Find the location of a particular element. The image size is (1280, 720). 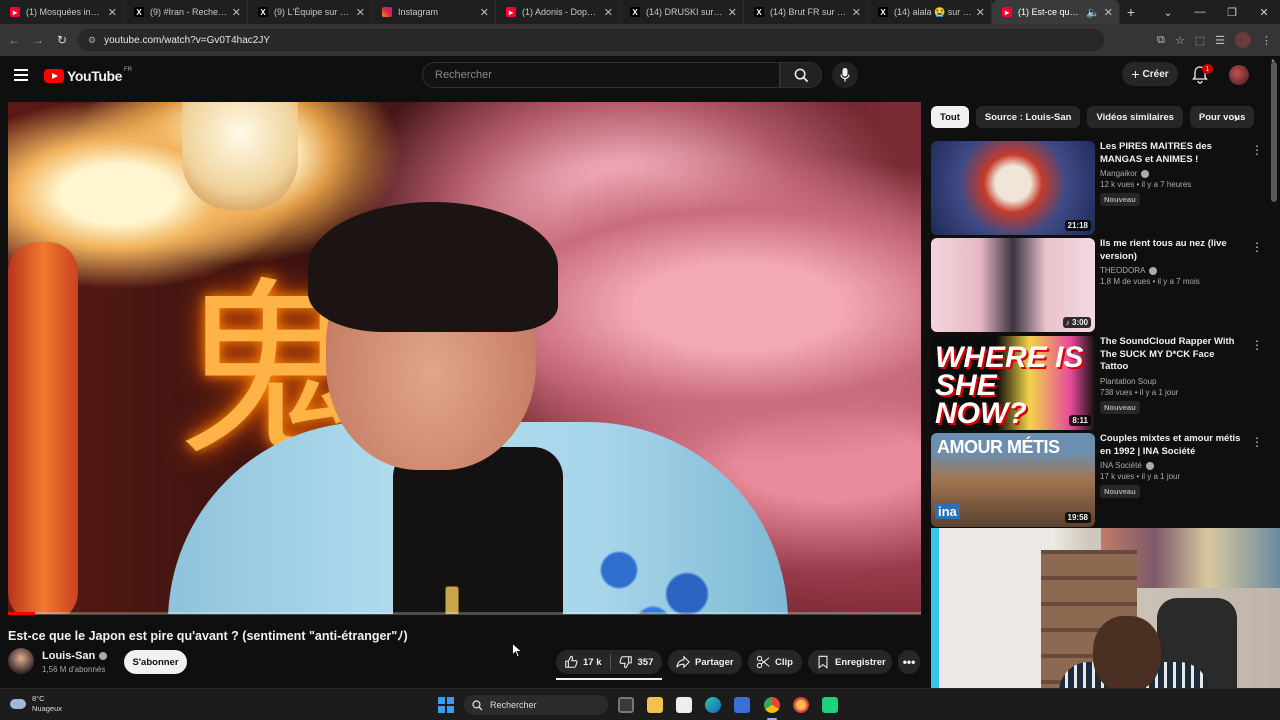

notepad-icon is located at coordinates (684, 705).